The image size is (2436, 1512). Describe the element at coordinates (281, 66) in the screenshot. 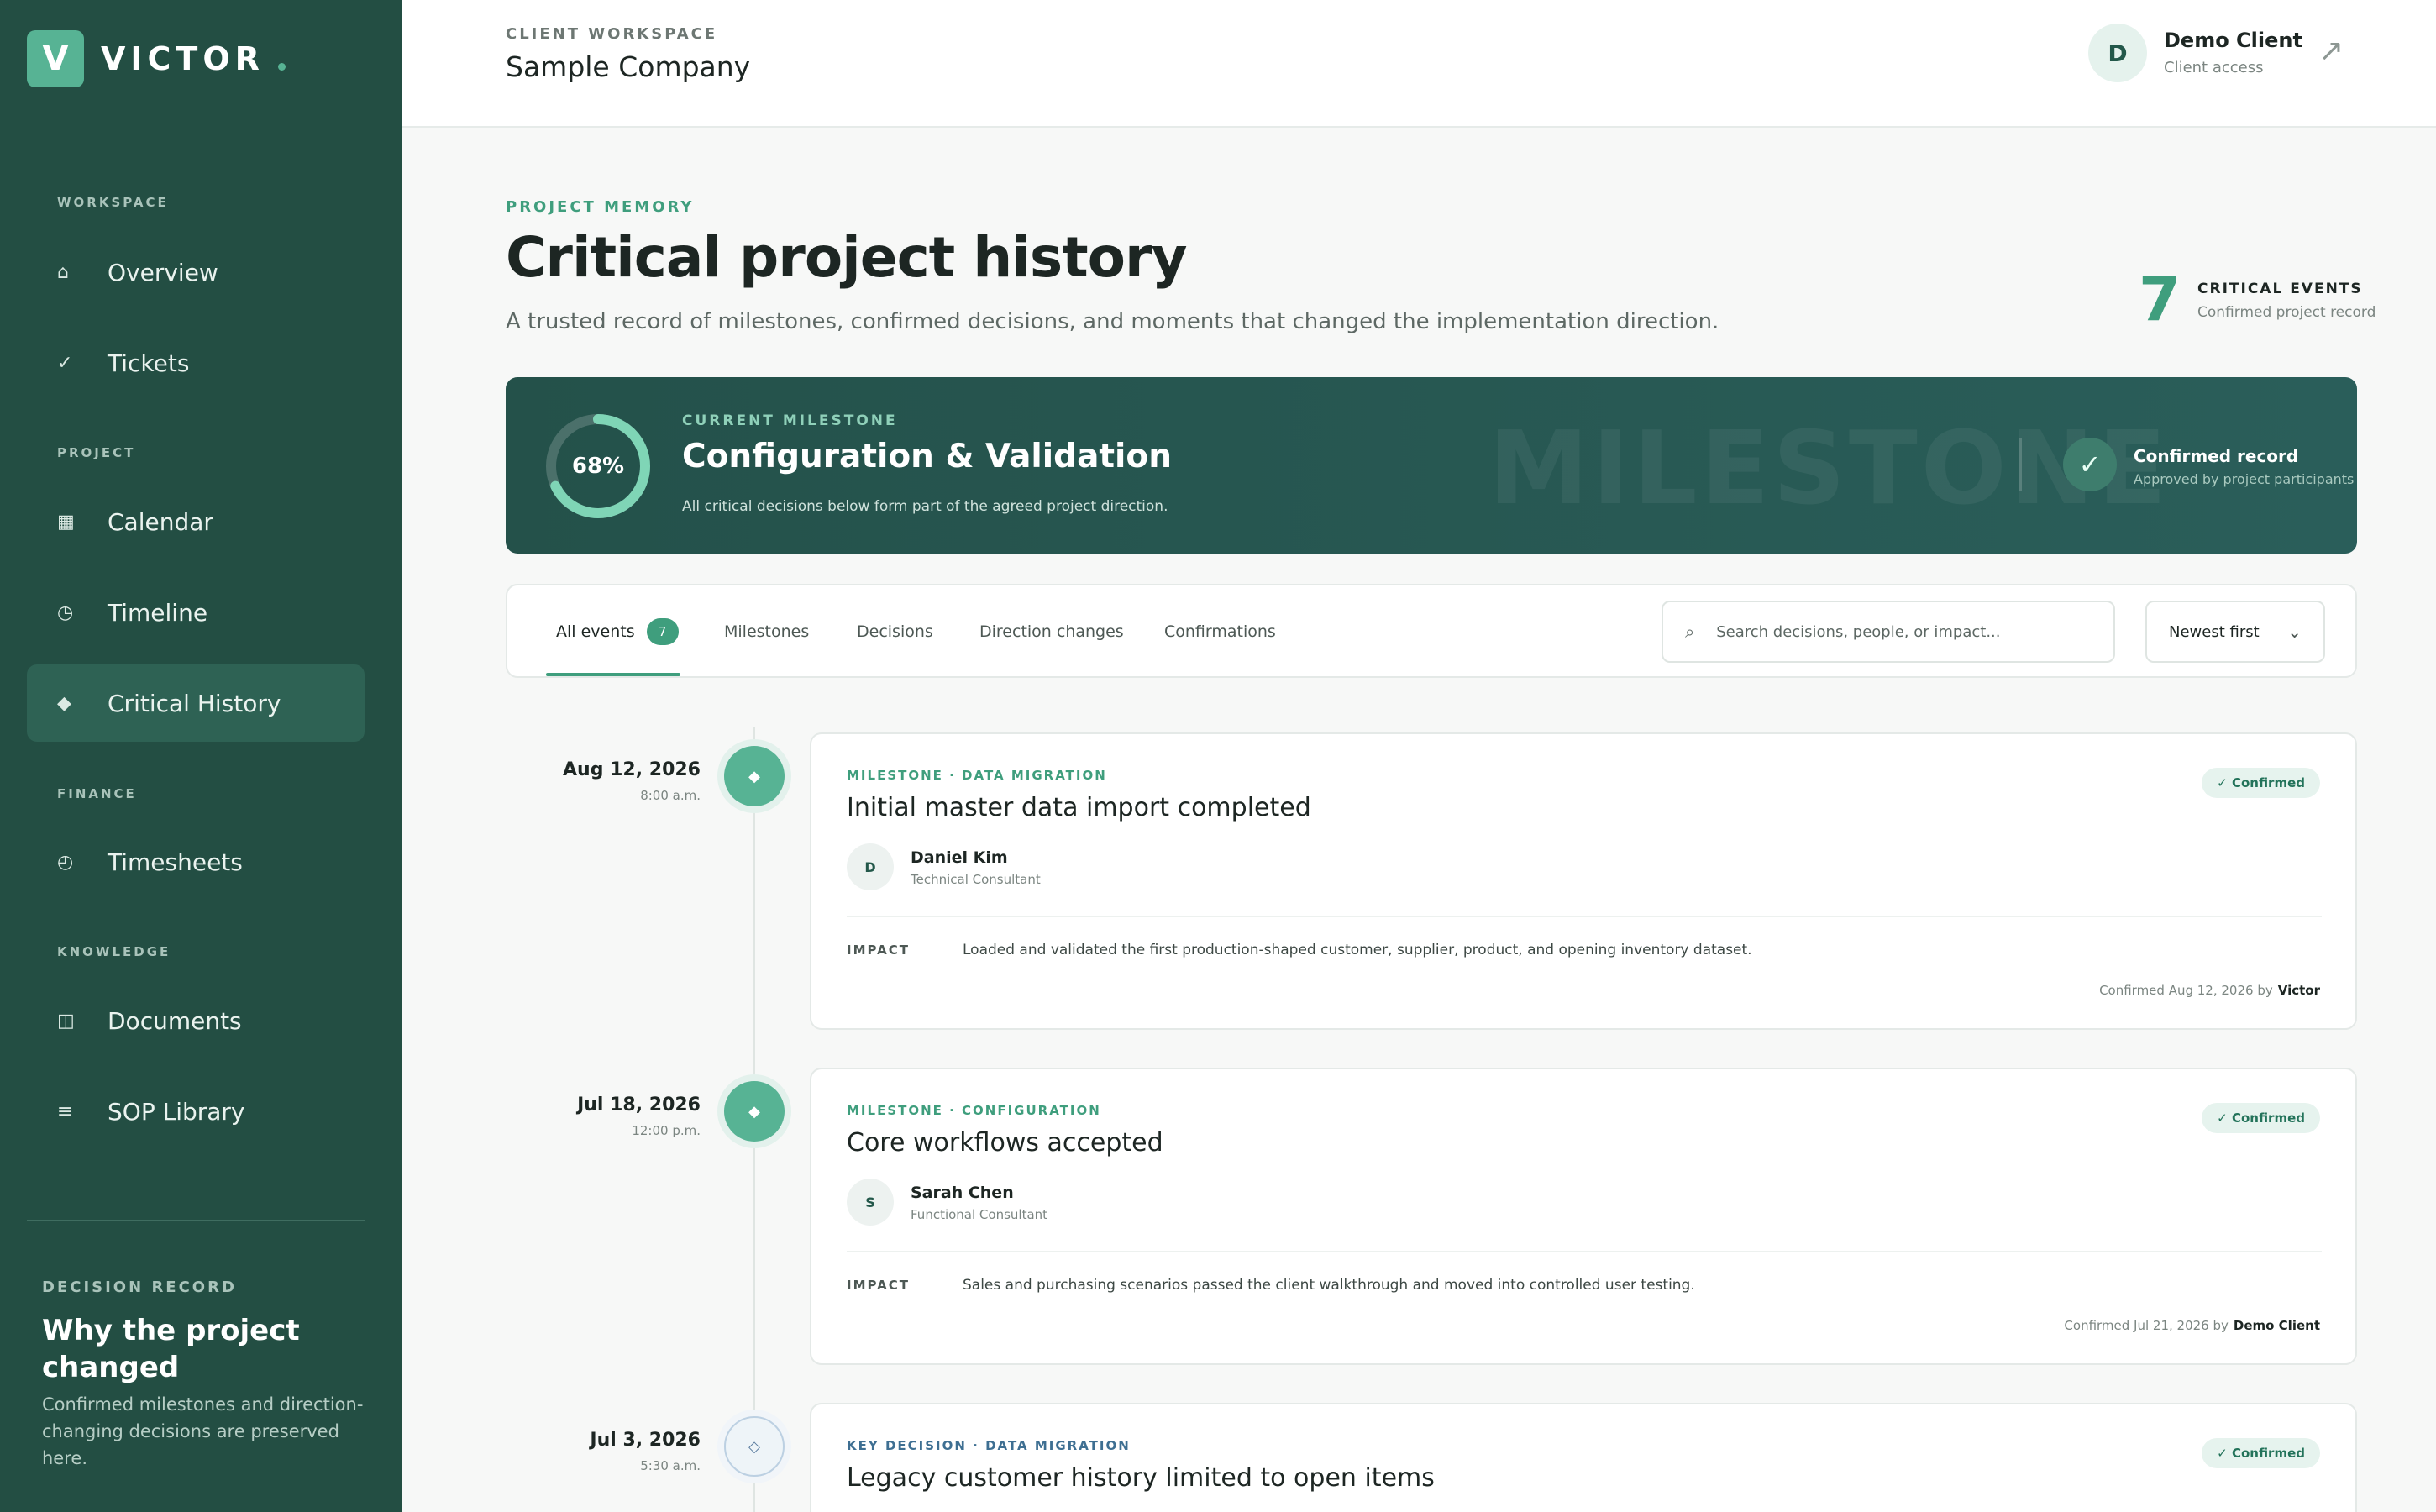

I see `logo-dot` at that location.